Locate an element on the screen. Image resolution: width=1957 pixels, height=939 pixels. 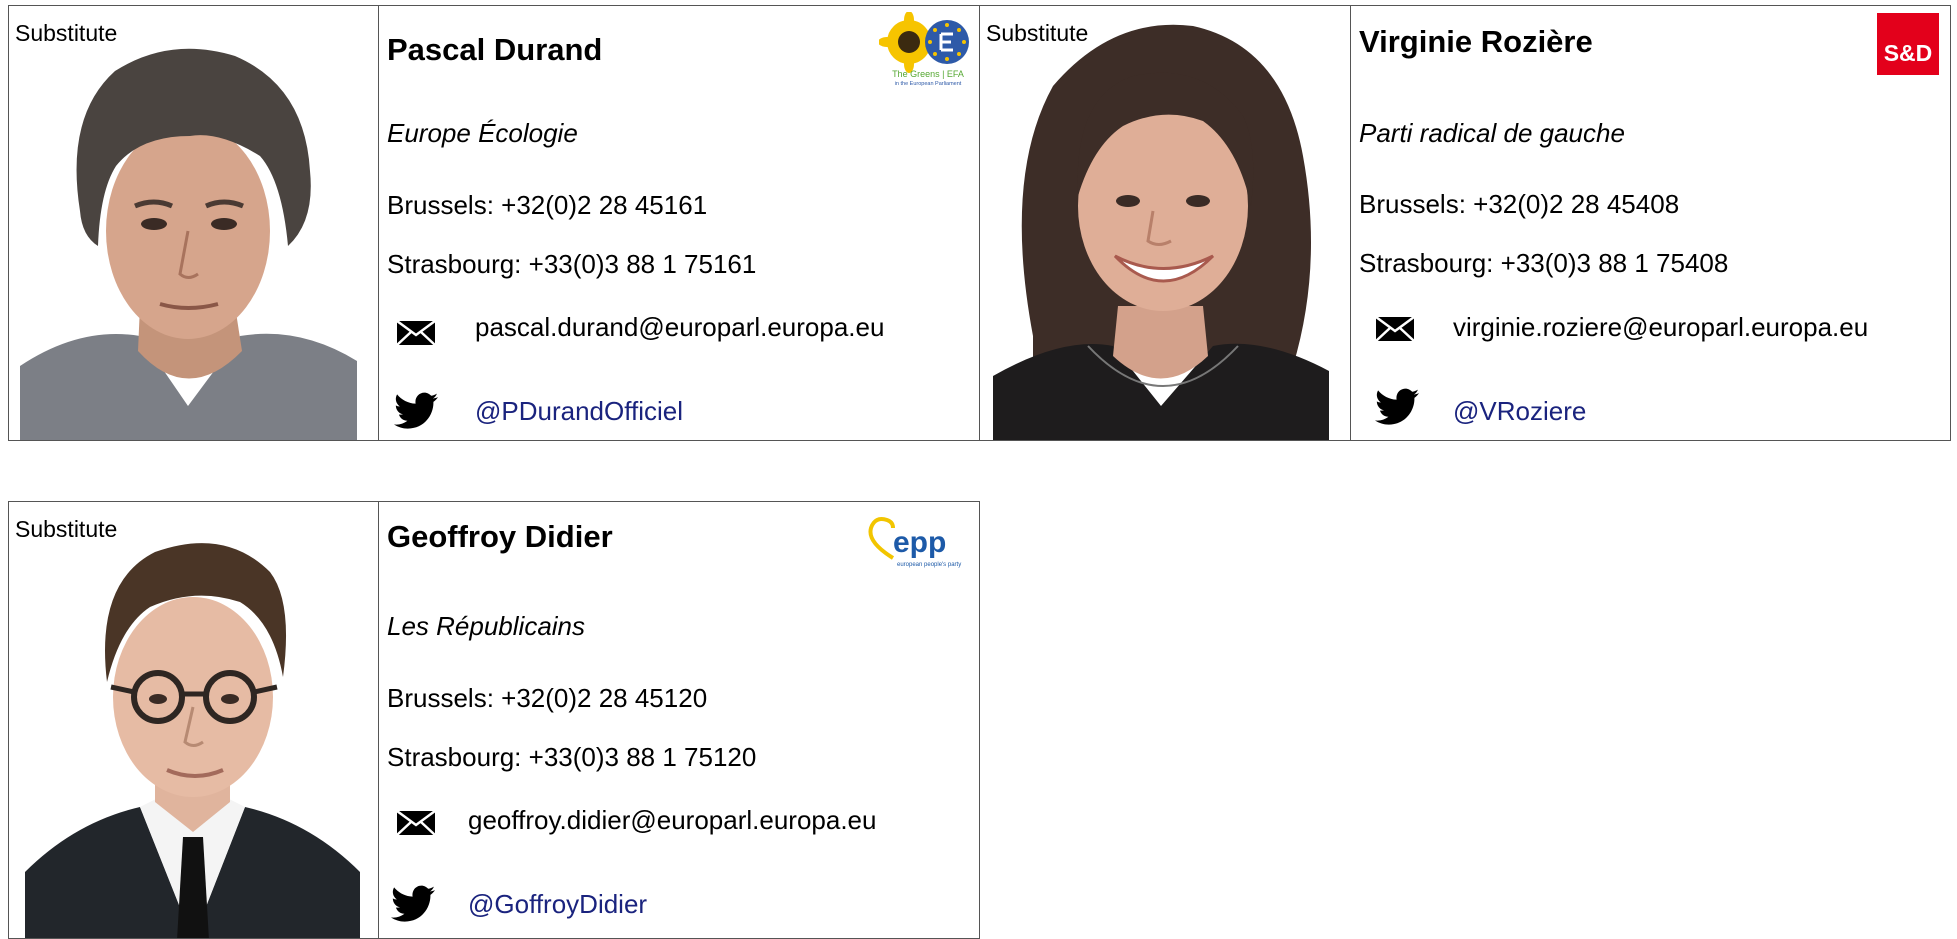
logo-subtext: european people's party is located at coordinates (929, 565).